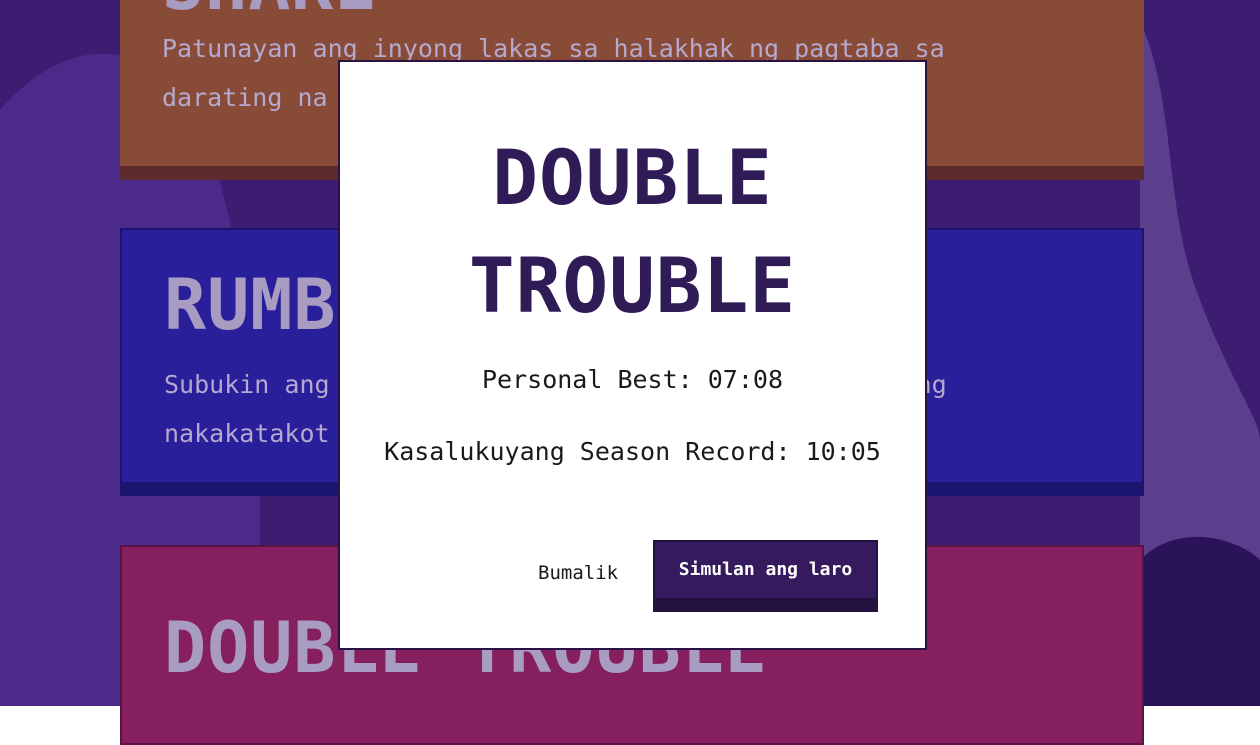 This screenshot has width=1260, height=745. What do you see at coordinates (765, 576) in the screenshot?
I see `start-game-button: Simulan ang laro` at bounding box center [765, 576].